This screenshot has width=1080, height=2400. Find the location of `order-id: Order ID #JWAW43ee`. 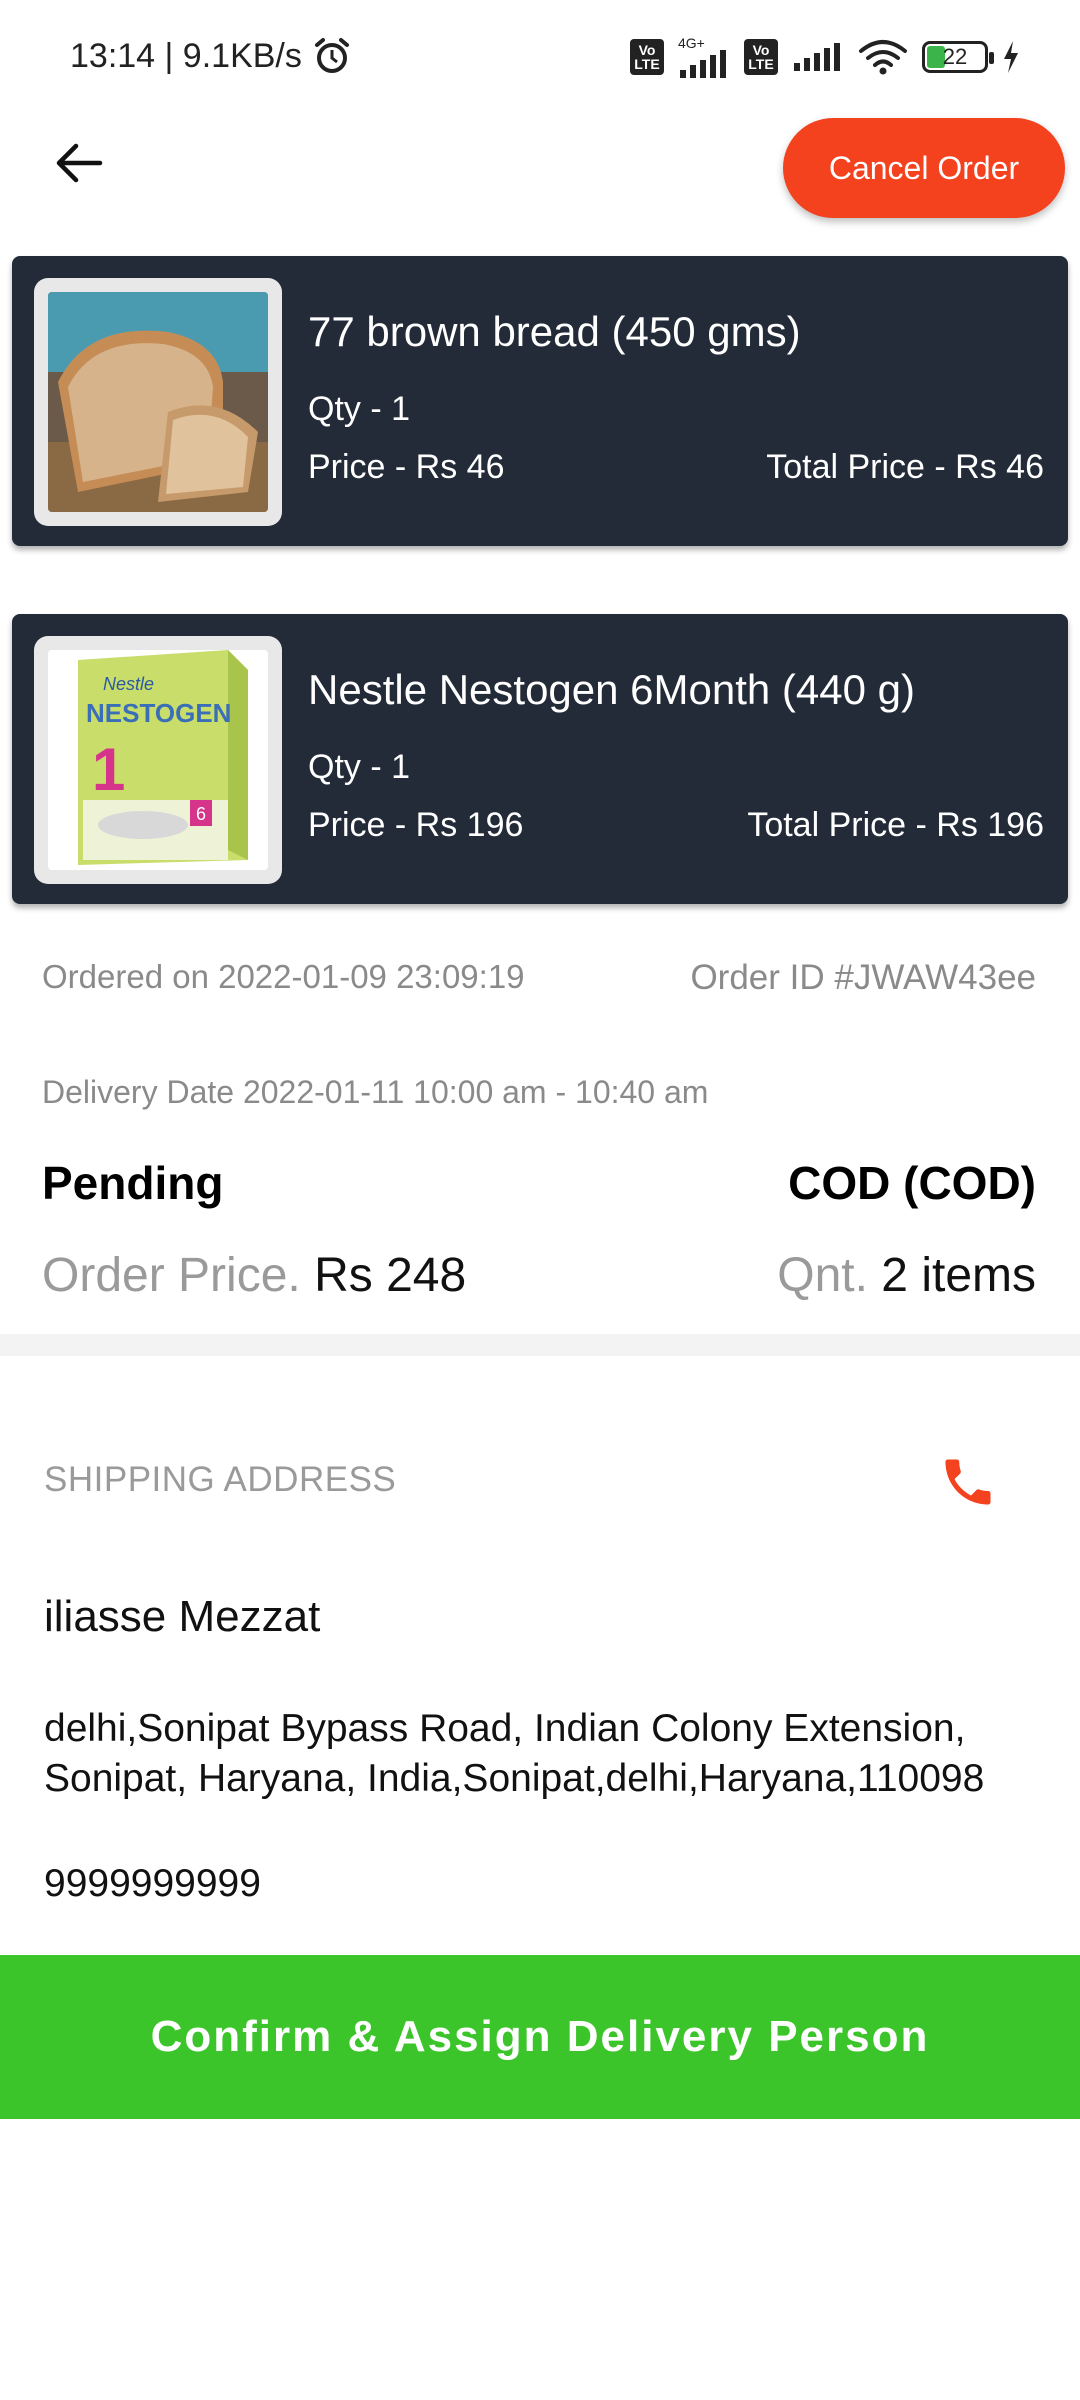

order-id: Order ID #JWAW43ee is located at coordinates (863, 977).